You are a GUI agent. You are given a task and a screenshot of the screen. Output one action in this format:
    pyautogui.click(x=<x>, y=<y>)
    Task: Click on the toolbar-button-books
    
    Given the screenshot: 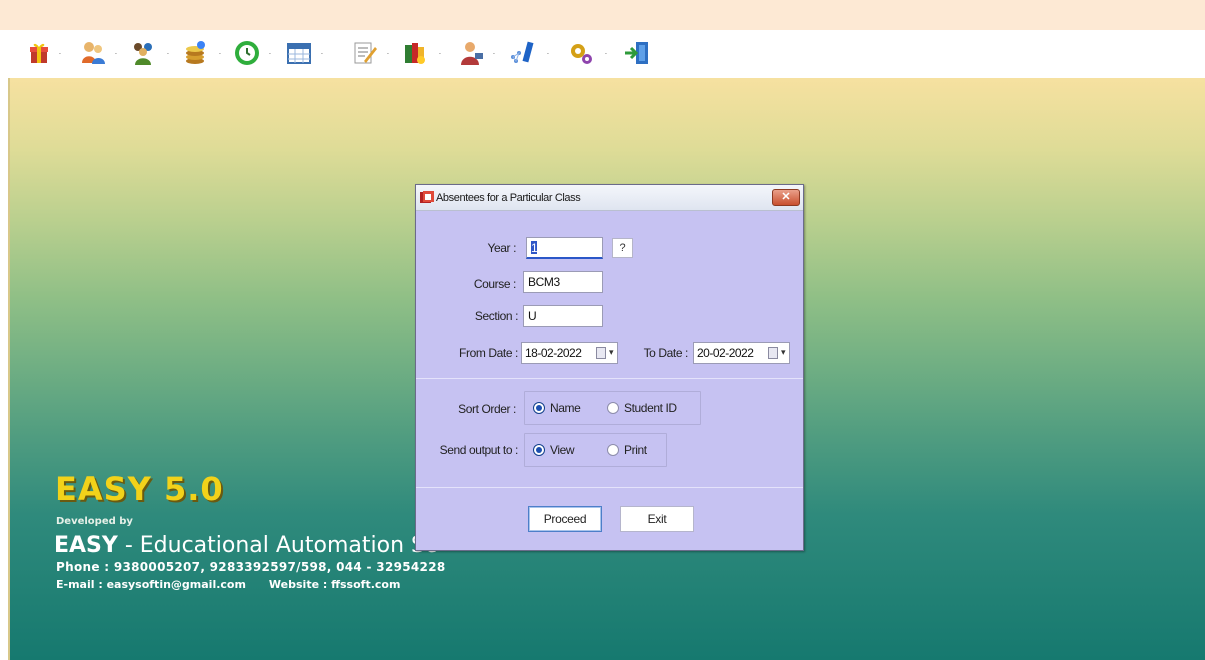 What is the action you would take?
    pyautogui.click(x=415, y=53)
    